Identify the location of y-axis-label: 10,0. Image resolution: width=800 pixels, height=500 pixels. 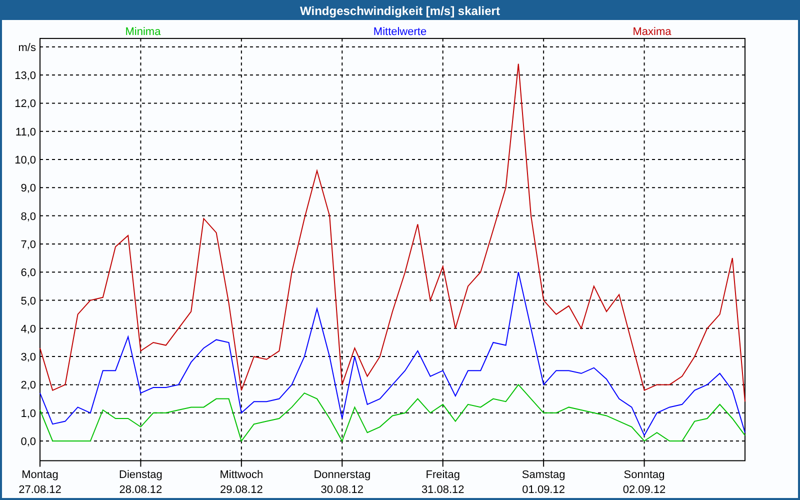
(25, 160).